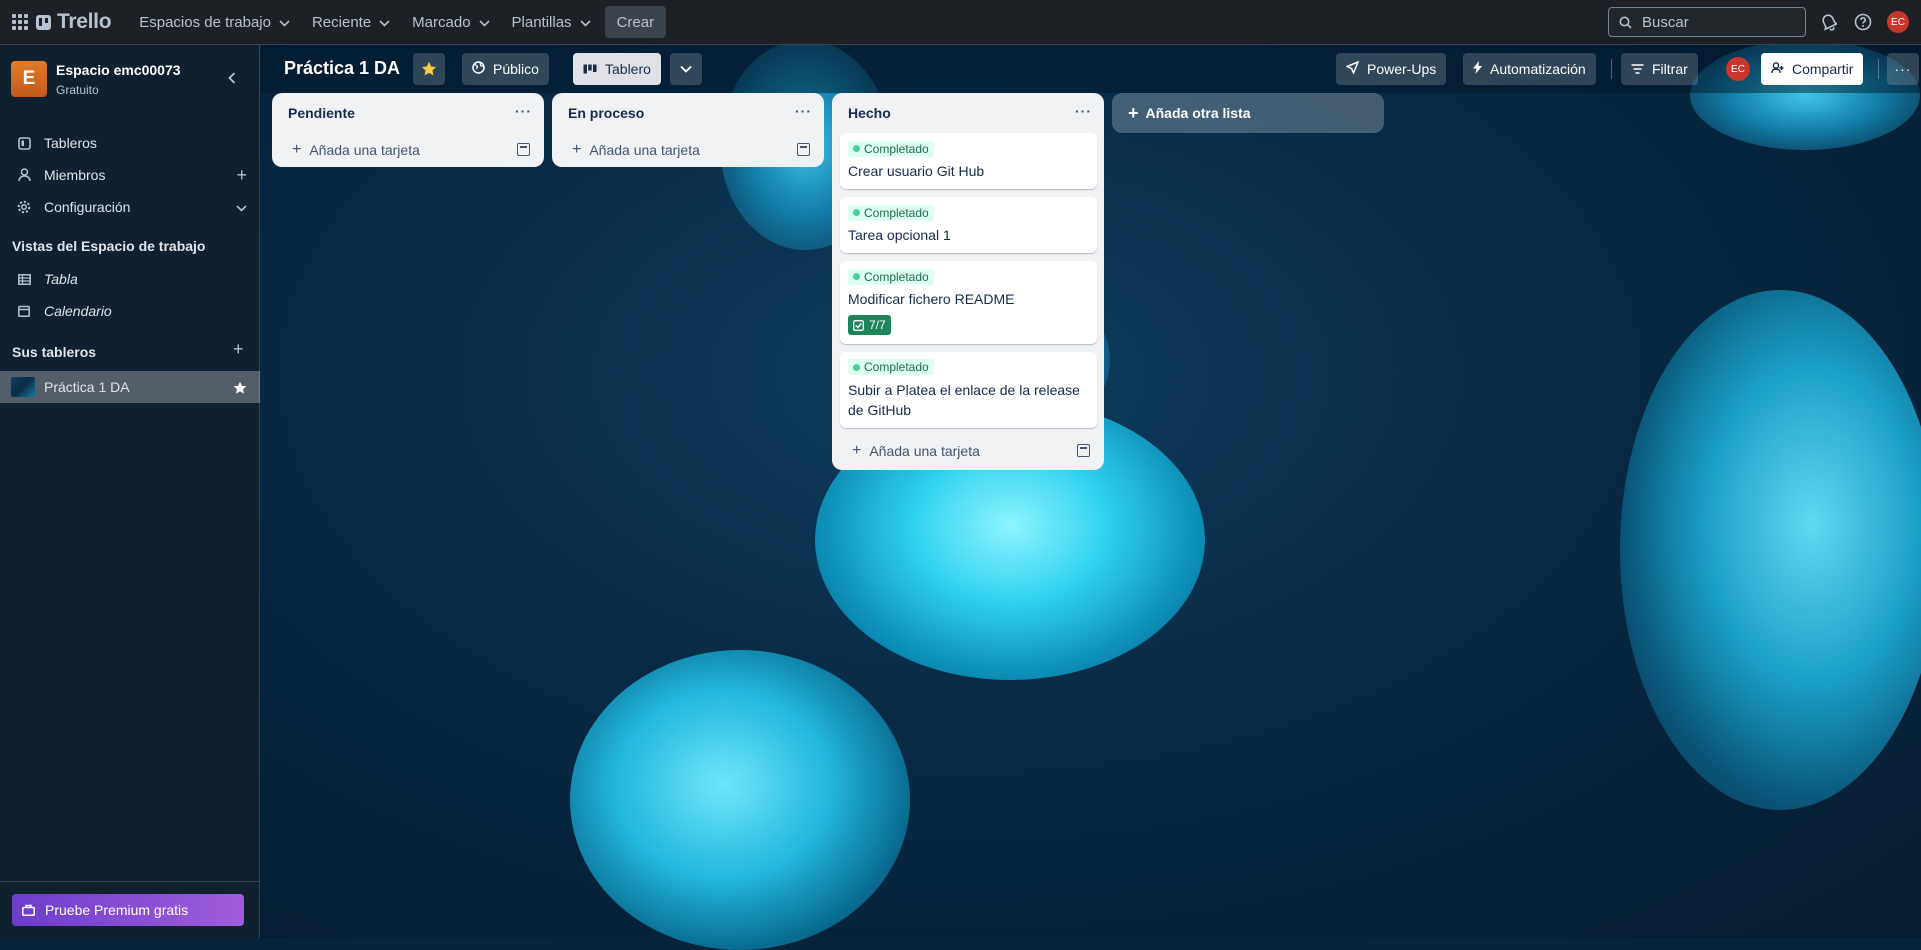  I want to click on star-board-button, so click(429, 69).